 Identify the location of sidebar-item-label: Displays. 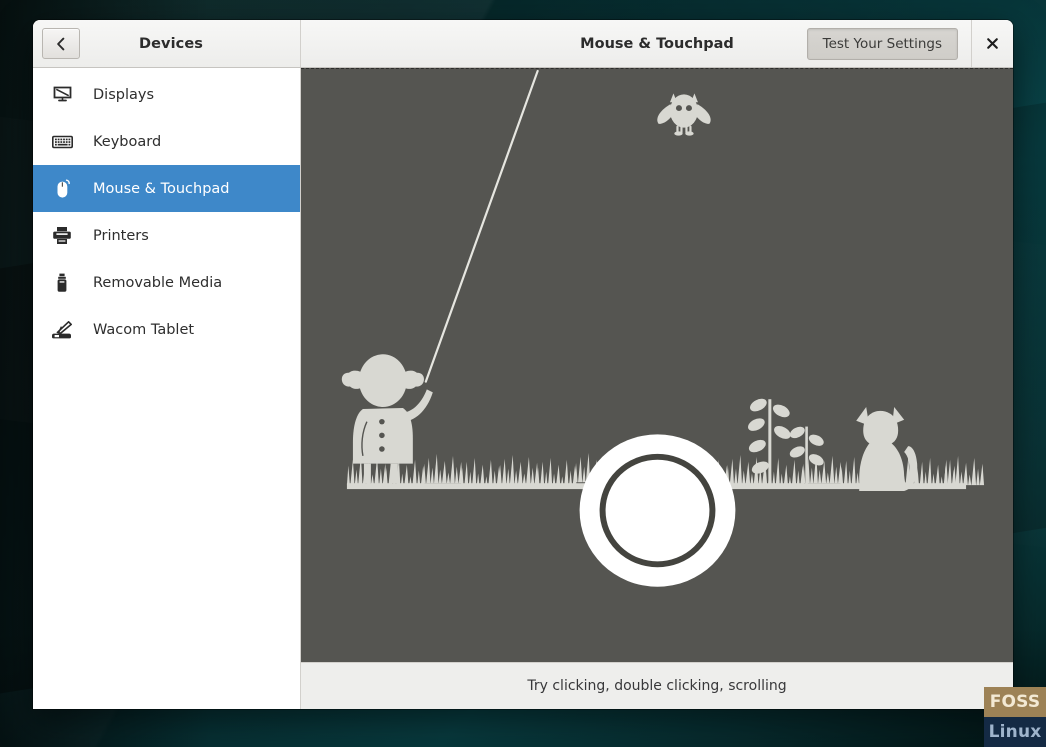
(124, 94).